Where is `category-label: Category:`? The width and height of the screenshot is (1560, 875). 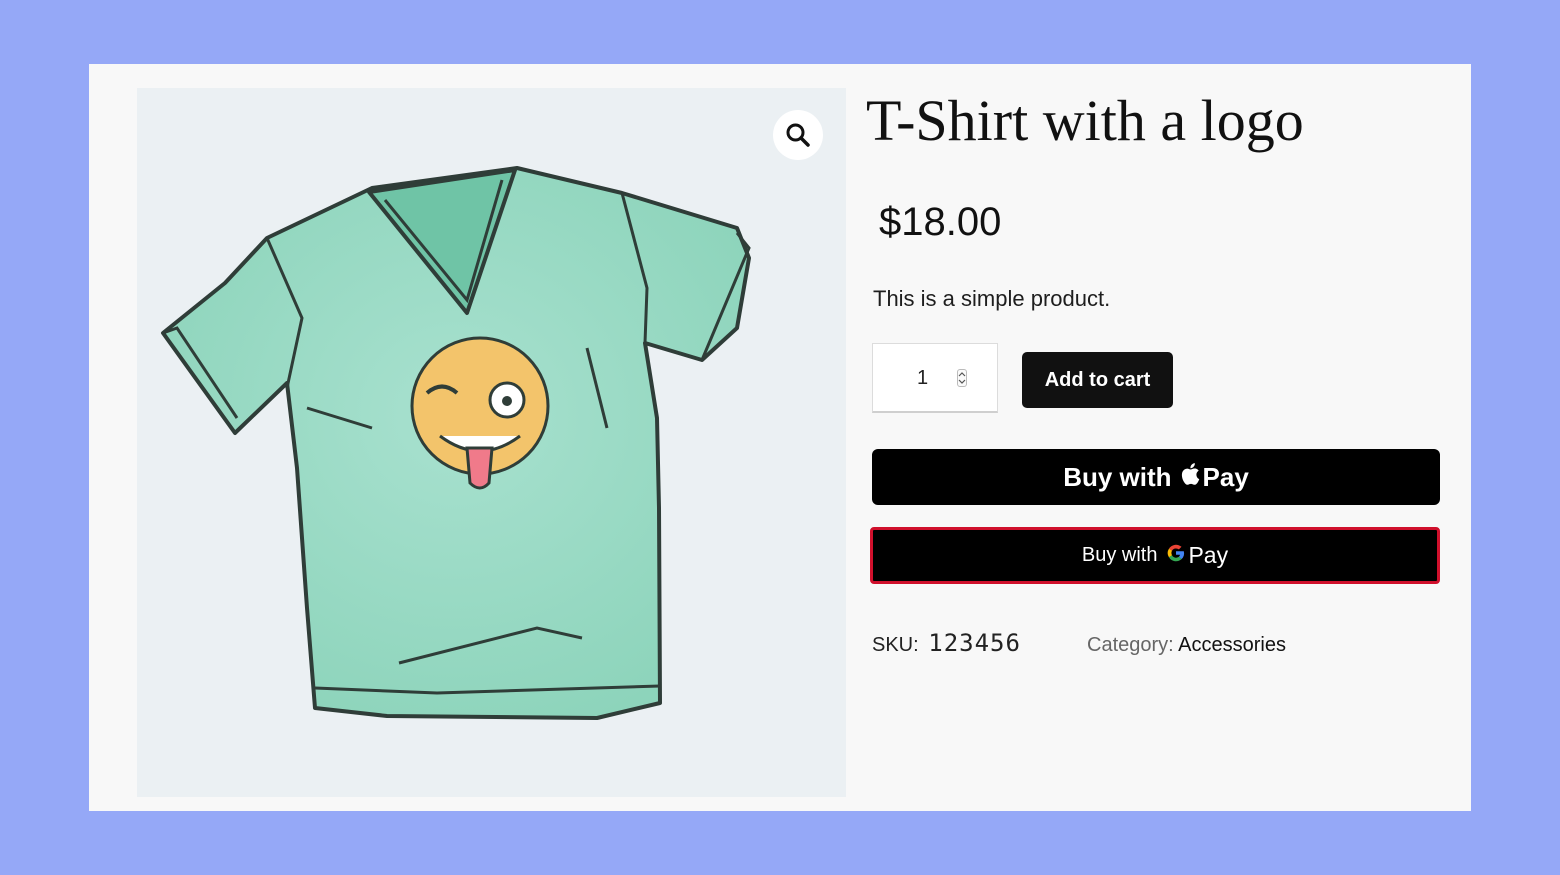 category-label: Category: is located at coordinates (1130, 645).